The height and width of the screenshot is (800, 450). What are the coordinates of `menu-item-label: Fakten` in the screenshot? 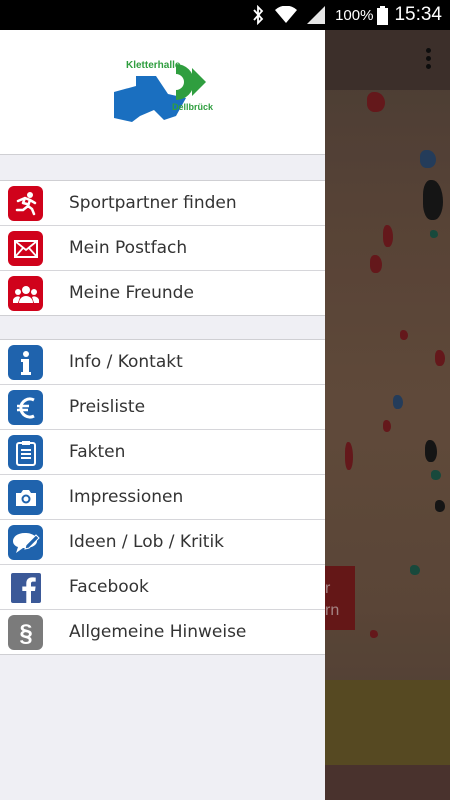 It's located at (97, 452).